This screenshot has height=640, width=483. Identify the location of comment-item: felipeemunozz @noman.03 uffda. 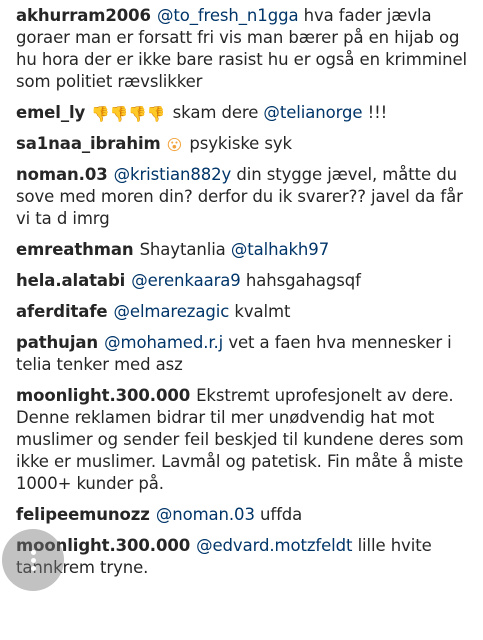
(244, 515).